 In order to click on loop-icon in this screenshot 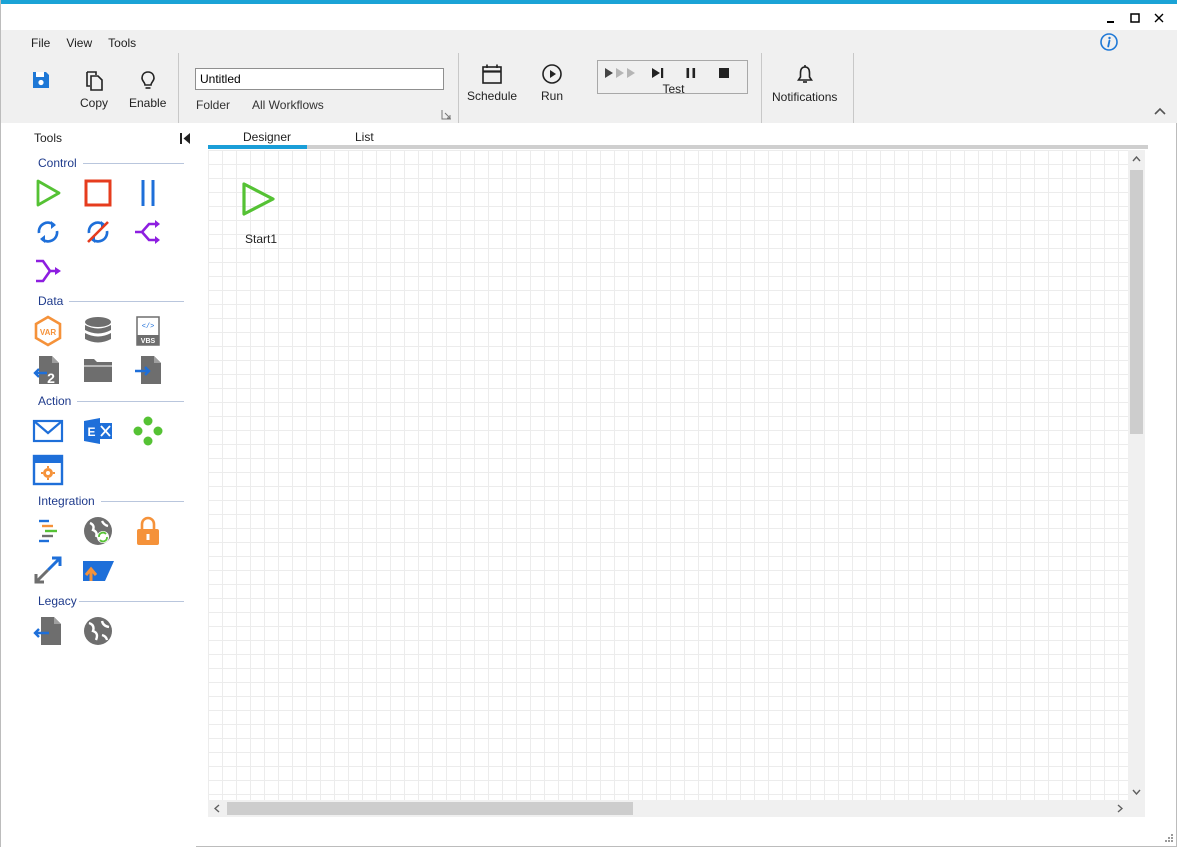, I will do `click(48, 232)`.